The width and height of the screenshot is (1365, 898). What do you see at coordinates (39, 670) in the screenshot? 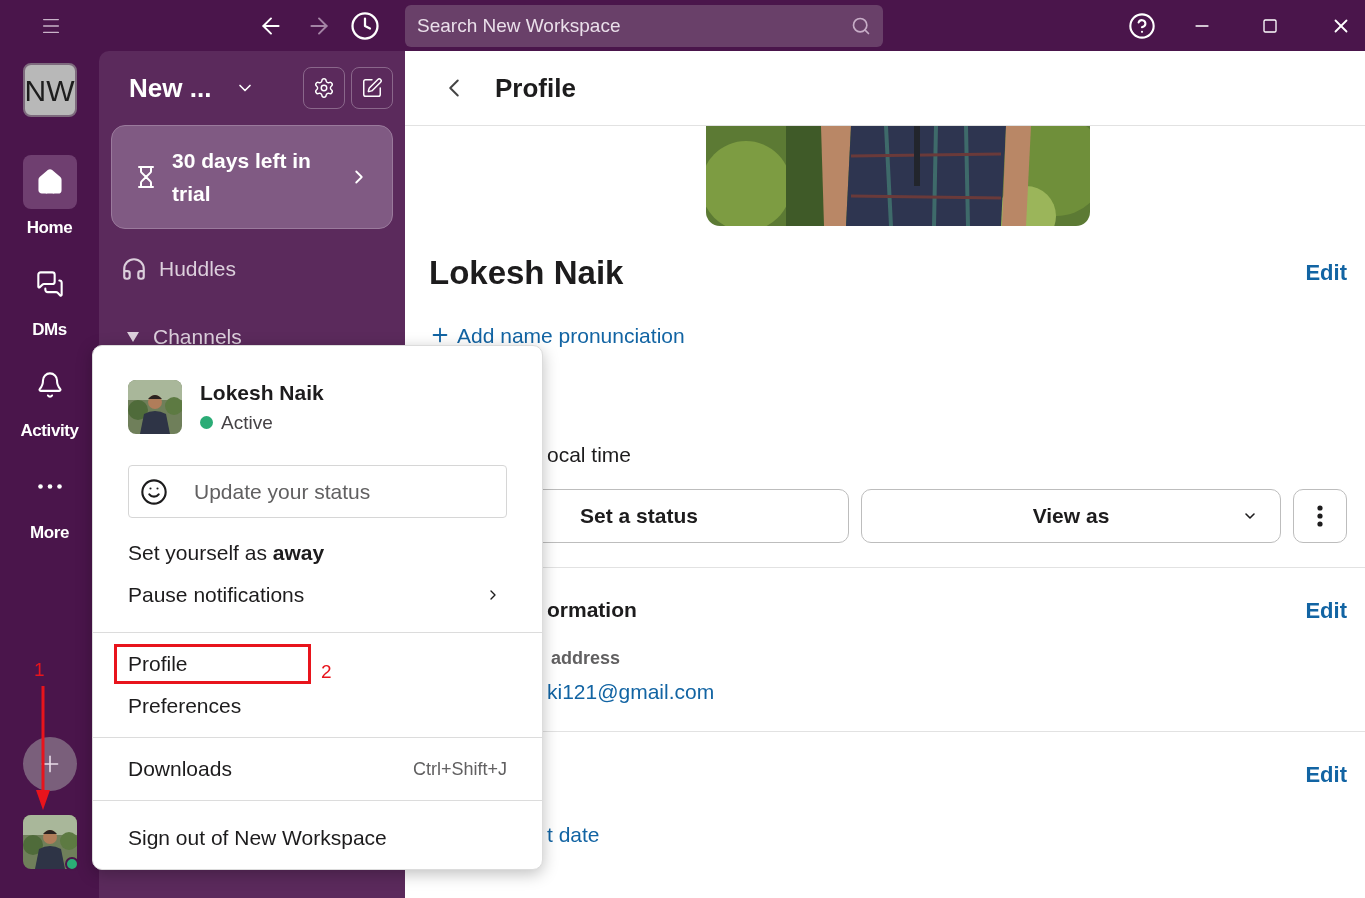
I see `step-number: 1` at bounding box center [39, 670].